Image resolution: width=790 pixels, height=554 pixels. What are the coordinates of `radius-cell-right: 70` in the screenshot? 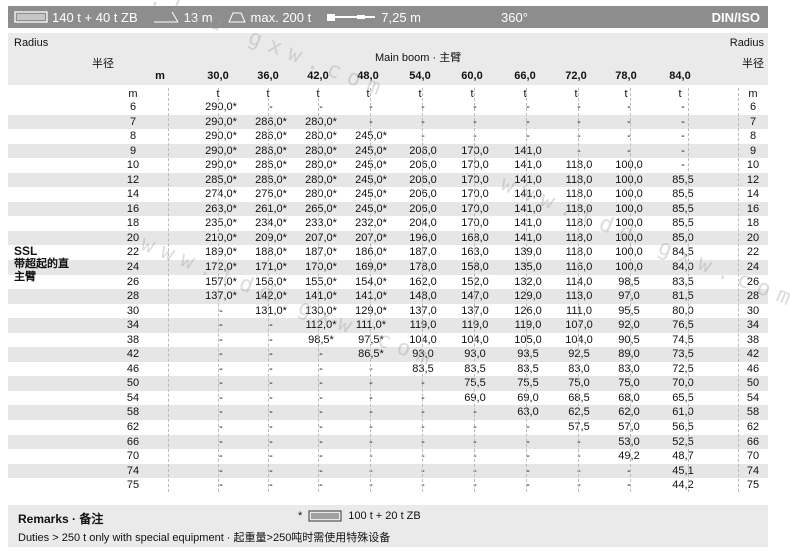 It's located at (753, 456).